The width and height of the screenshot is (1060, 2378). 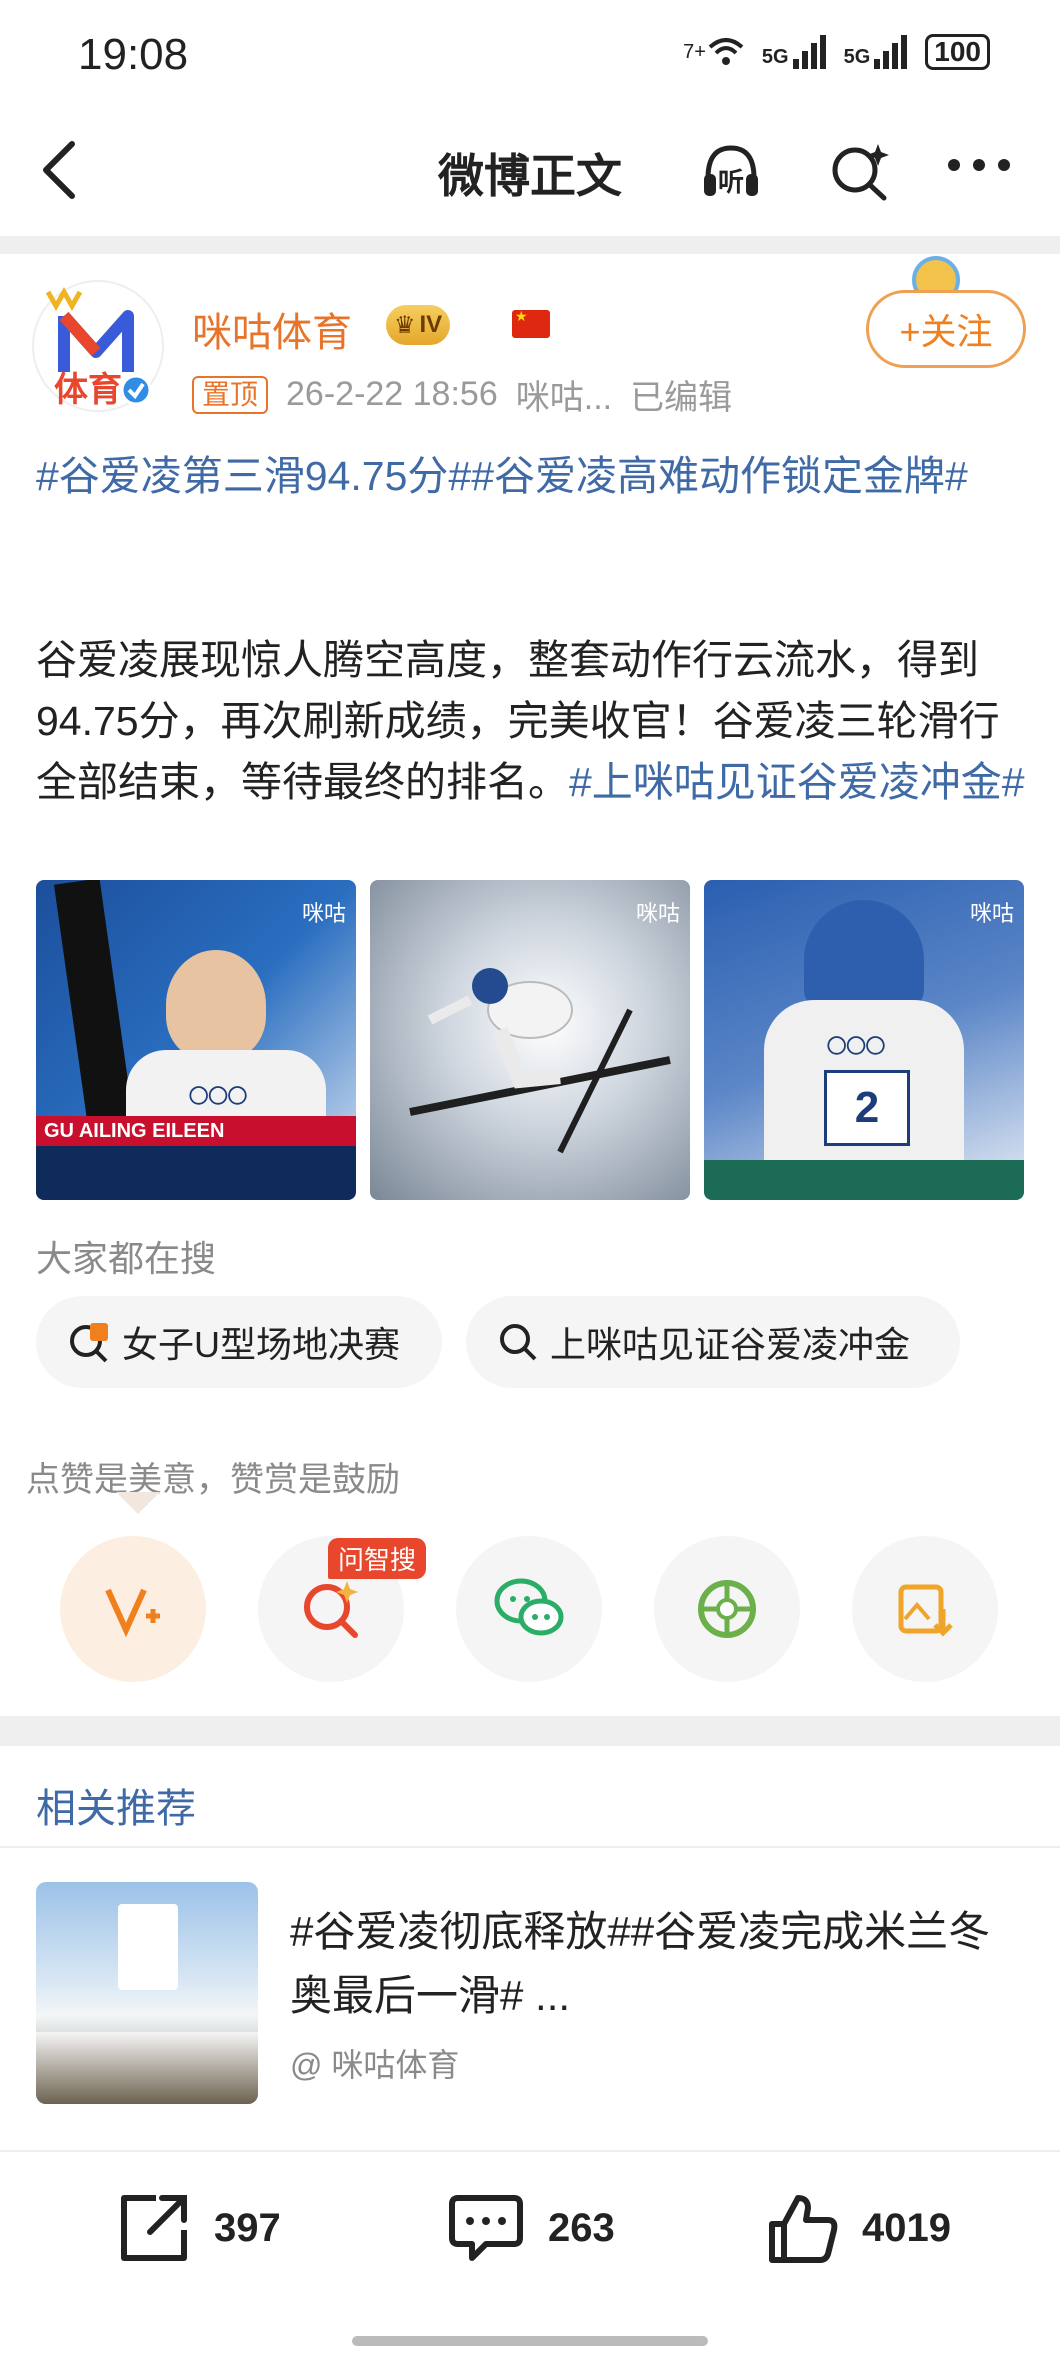 I want to click on recommend-thumbnail, so click(x=147, y=1993).